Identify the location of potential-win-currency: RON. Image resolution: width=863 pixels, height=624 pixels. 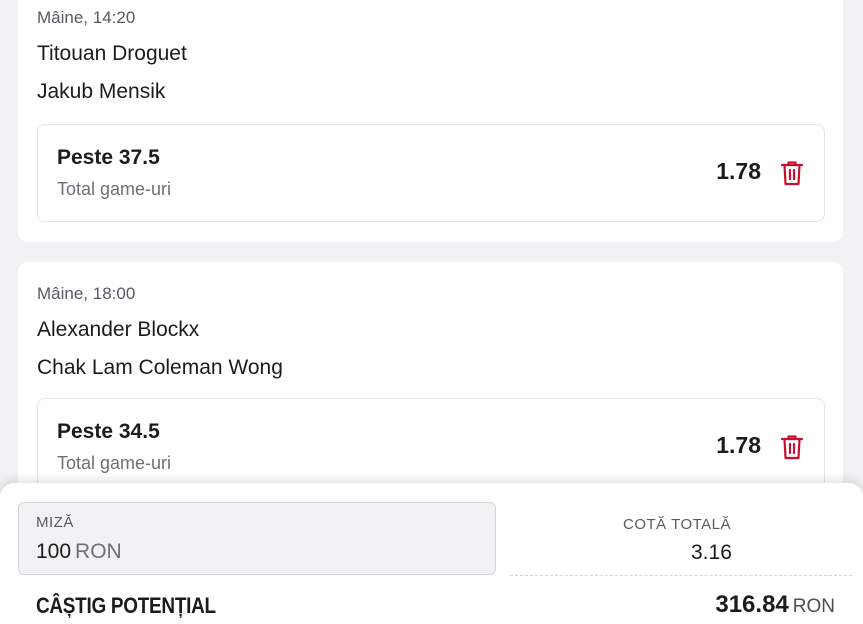
(813, 606).